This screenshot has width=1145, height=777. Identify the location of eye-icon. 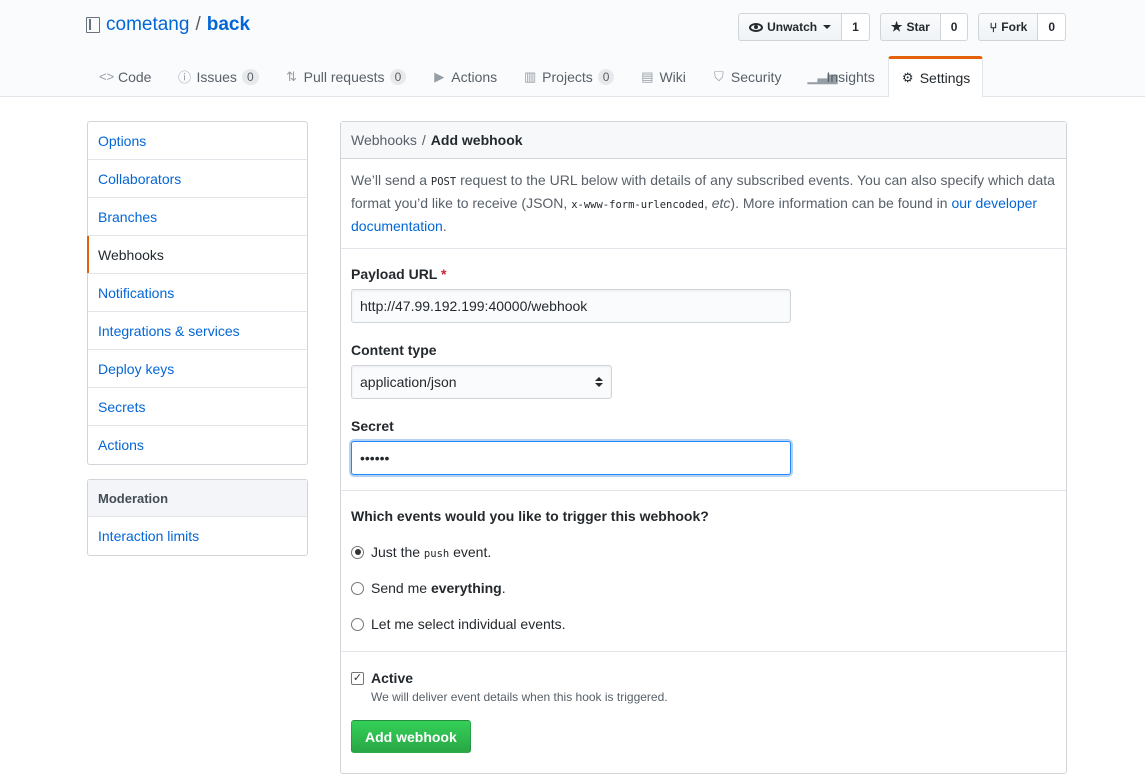
(756, 27).